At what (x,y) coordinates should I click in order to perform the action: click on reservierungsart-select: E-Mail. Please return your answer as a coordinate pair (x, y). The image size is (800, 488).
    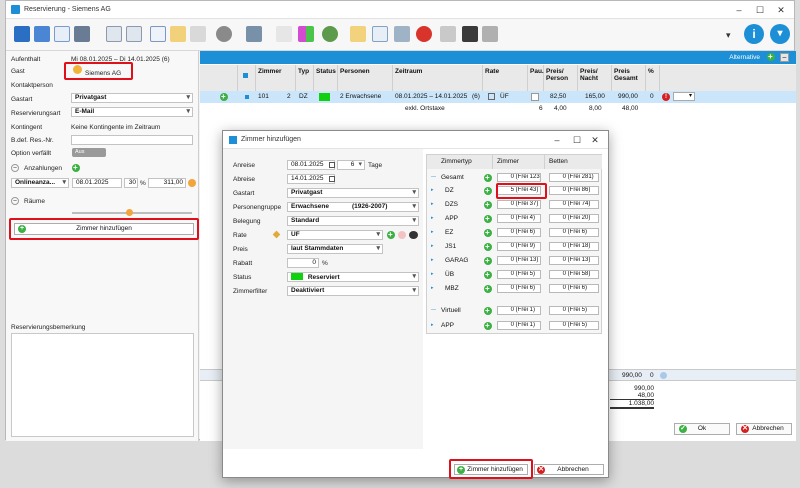
    Looking at the image, I should click on (132, 112).